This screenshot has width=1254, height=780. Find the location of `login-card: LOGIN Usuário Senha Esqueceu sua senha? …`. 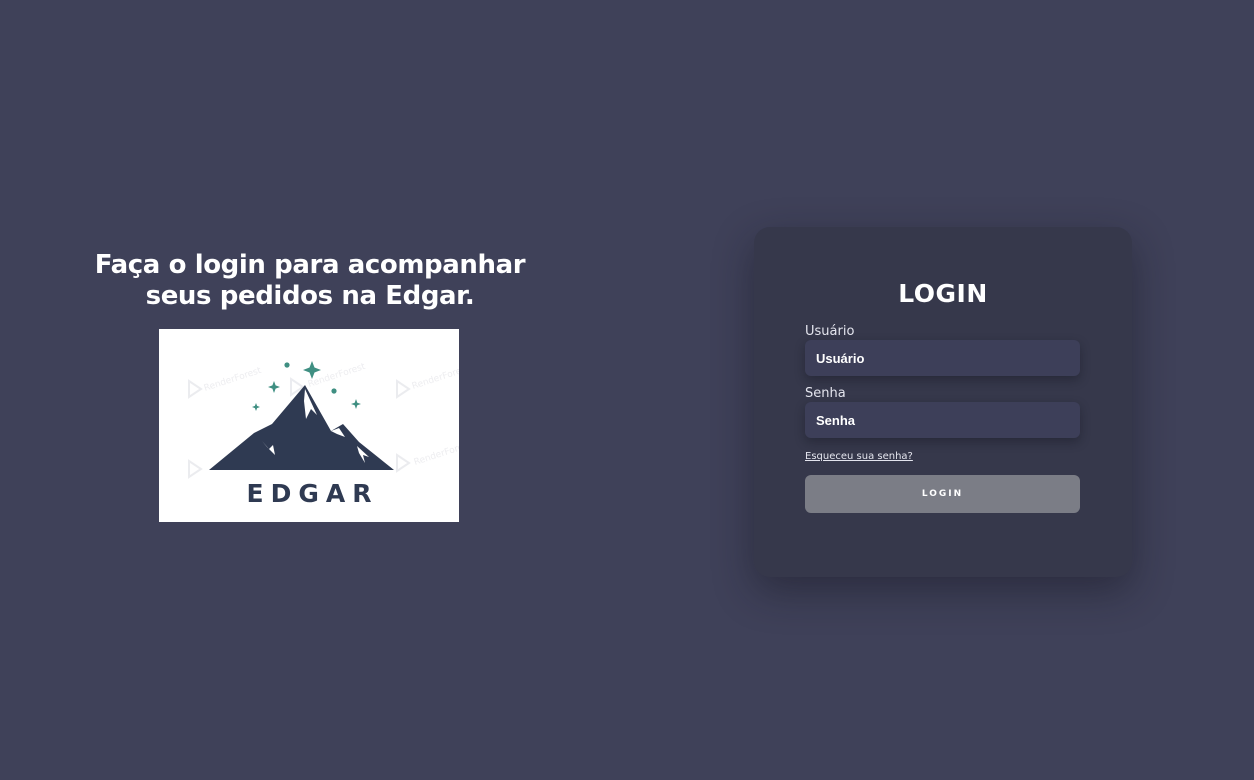

login-card: LOGIN Usuário Senha Esqueceu sua senha? … is located at coordinates (943, 402).